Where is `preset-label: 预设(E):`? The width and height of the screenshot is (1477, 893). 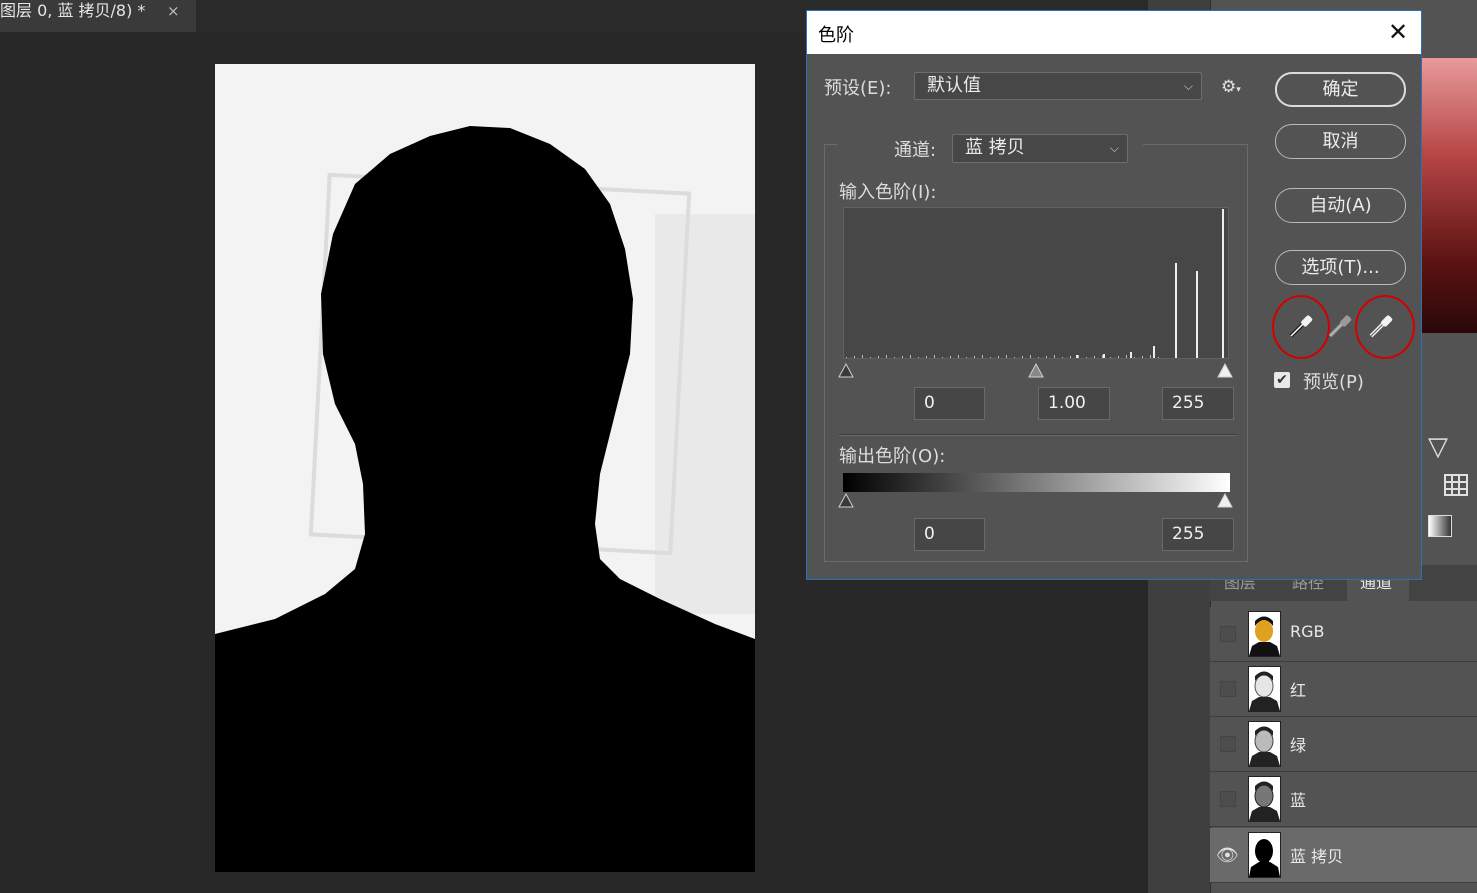 preset-label: 预设(E): is located at coordinates (858, 88).